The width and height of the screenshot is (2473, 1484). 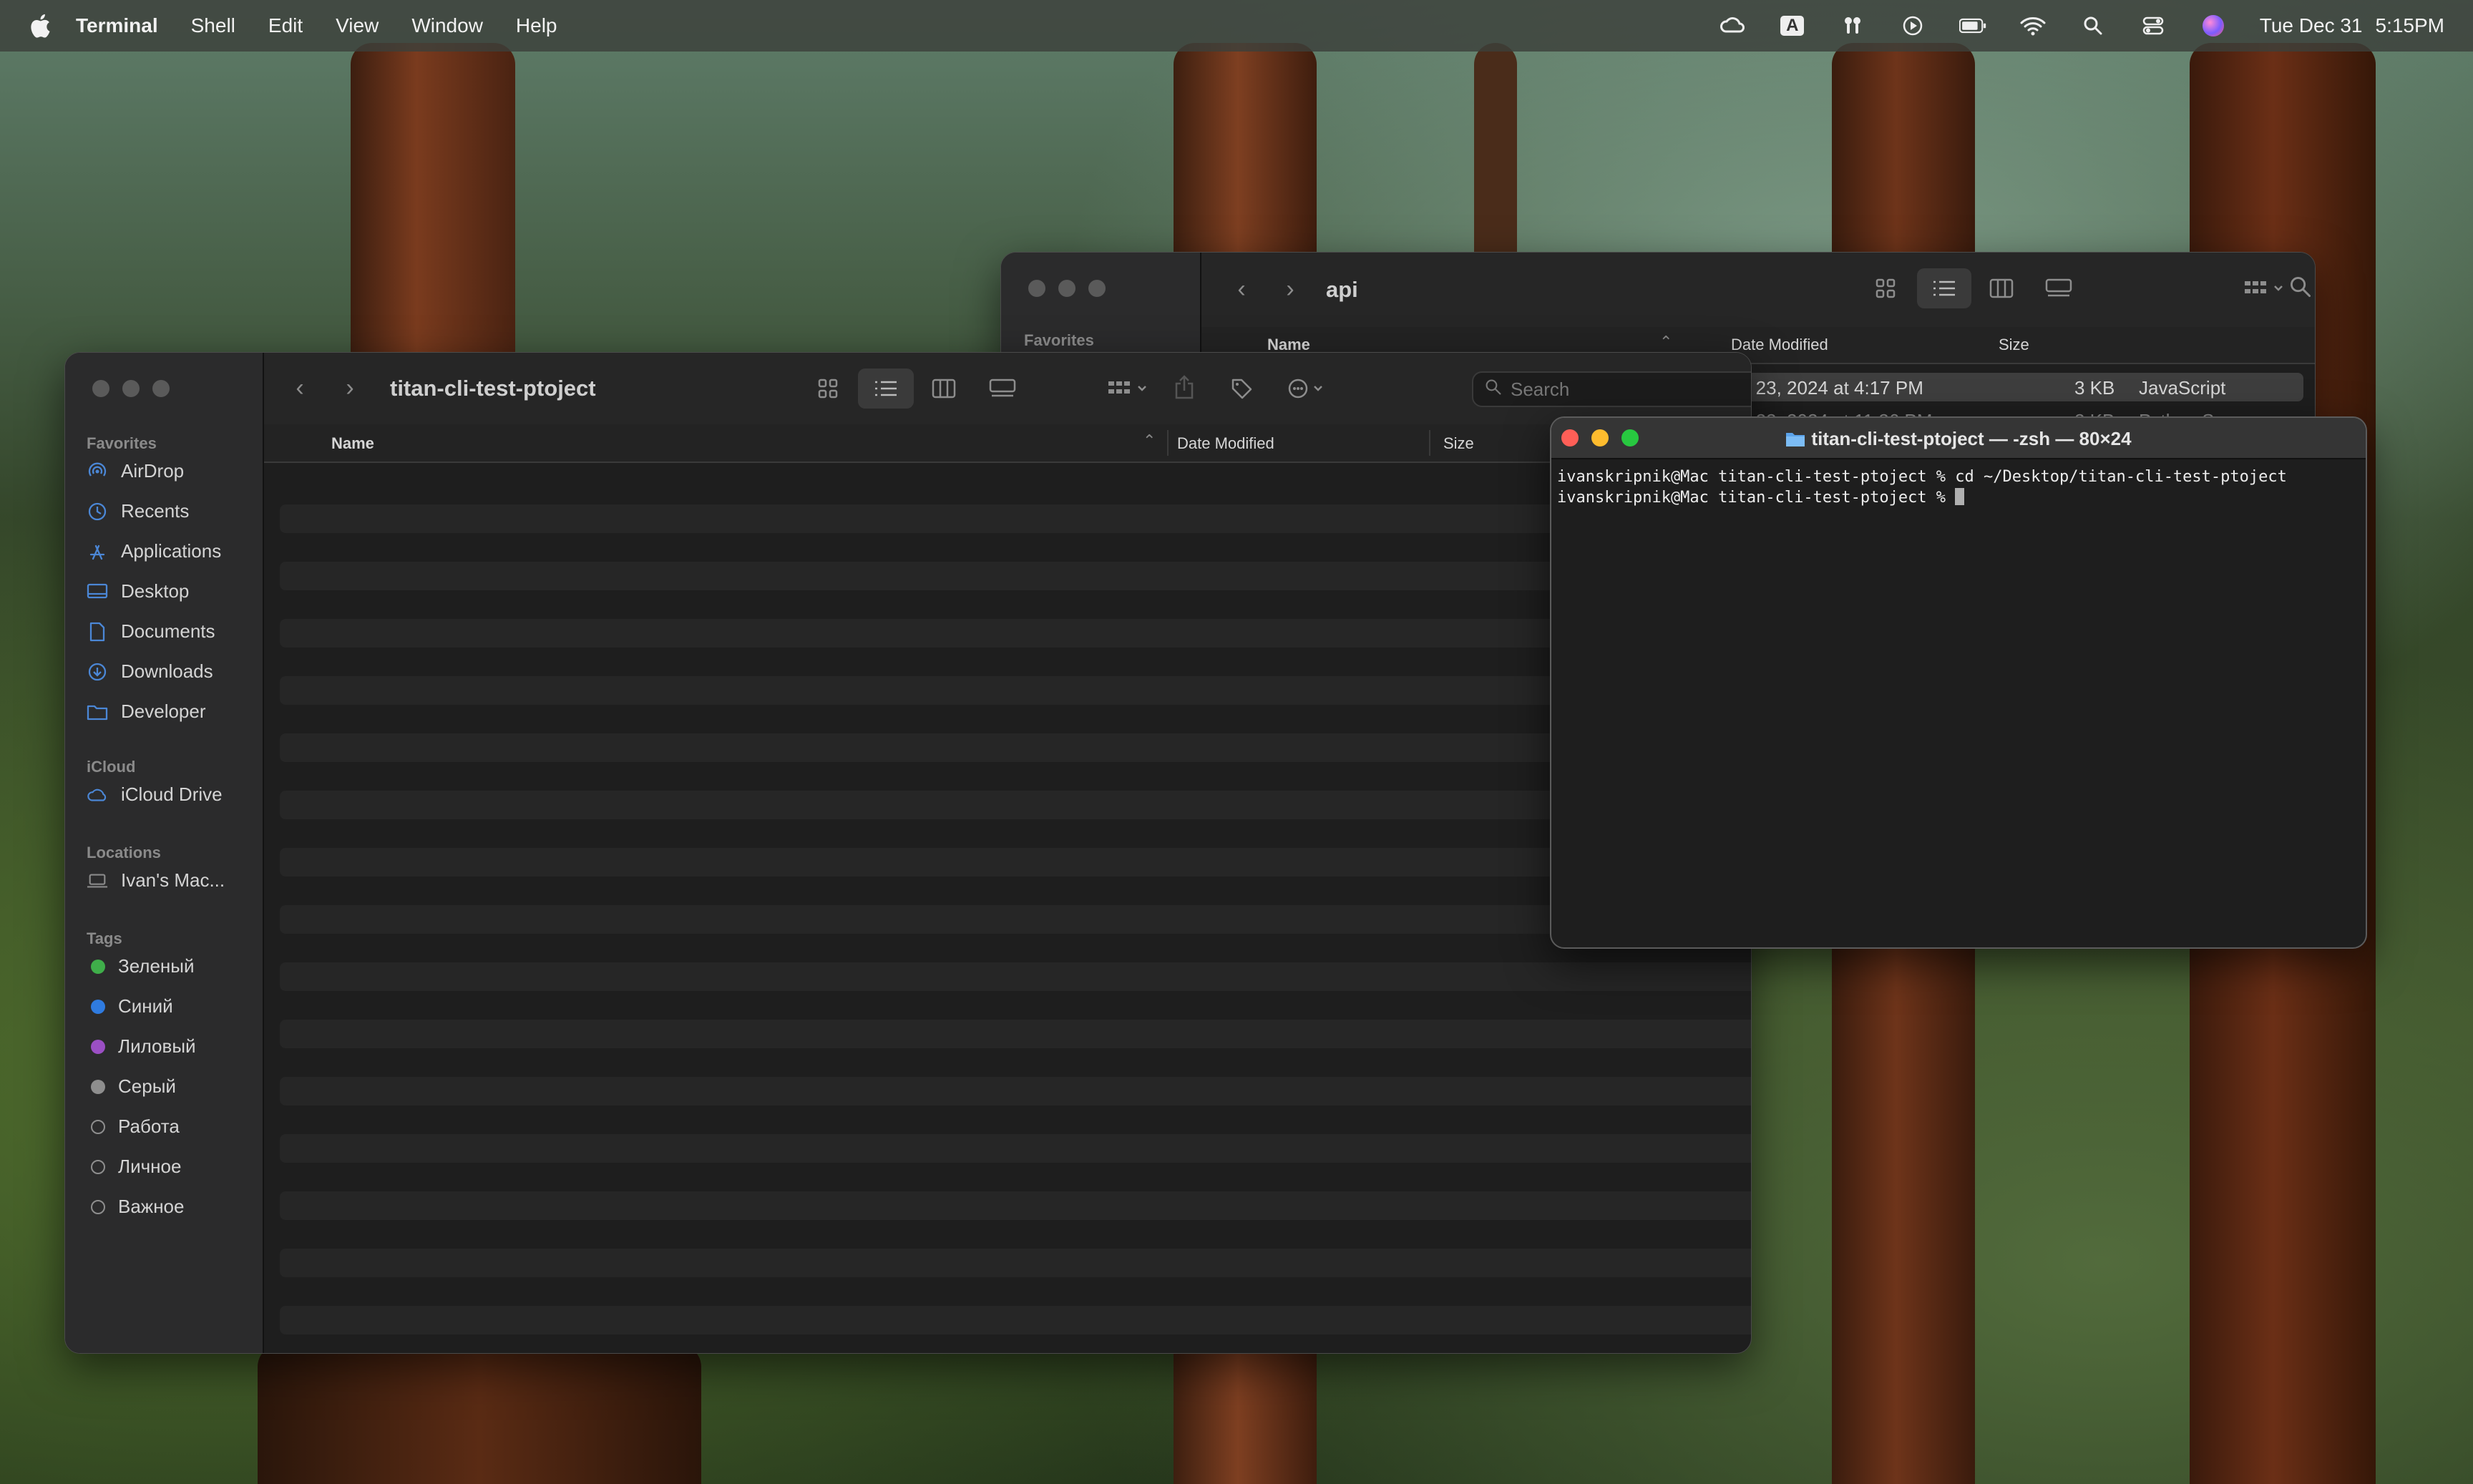 I want to click on text-cursor, so click(x=1960, y=496).